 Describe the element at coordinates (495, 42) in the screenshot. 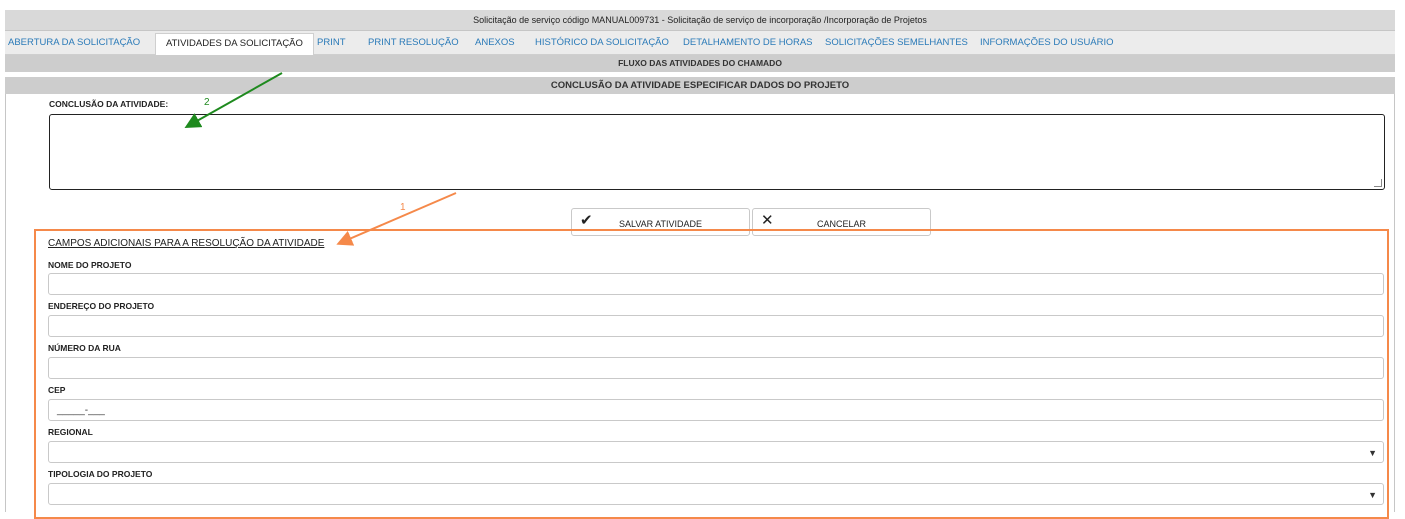

I see `tab-anexos: ANEXOS` at that location.